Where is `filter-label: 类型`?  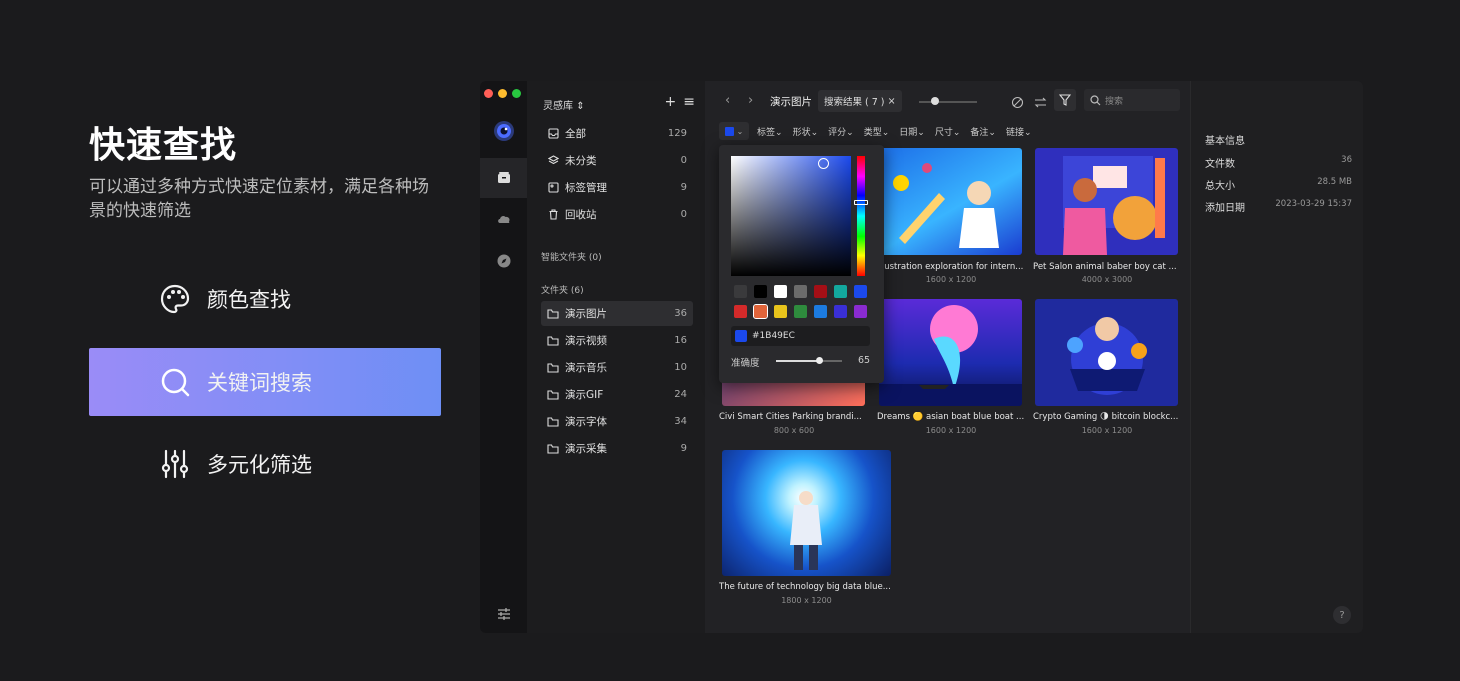
filter-label: 类型 is located at coordinates (872, 132).